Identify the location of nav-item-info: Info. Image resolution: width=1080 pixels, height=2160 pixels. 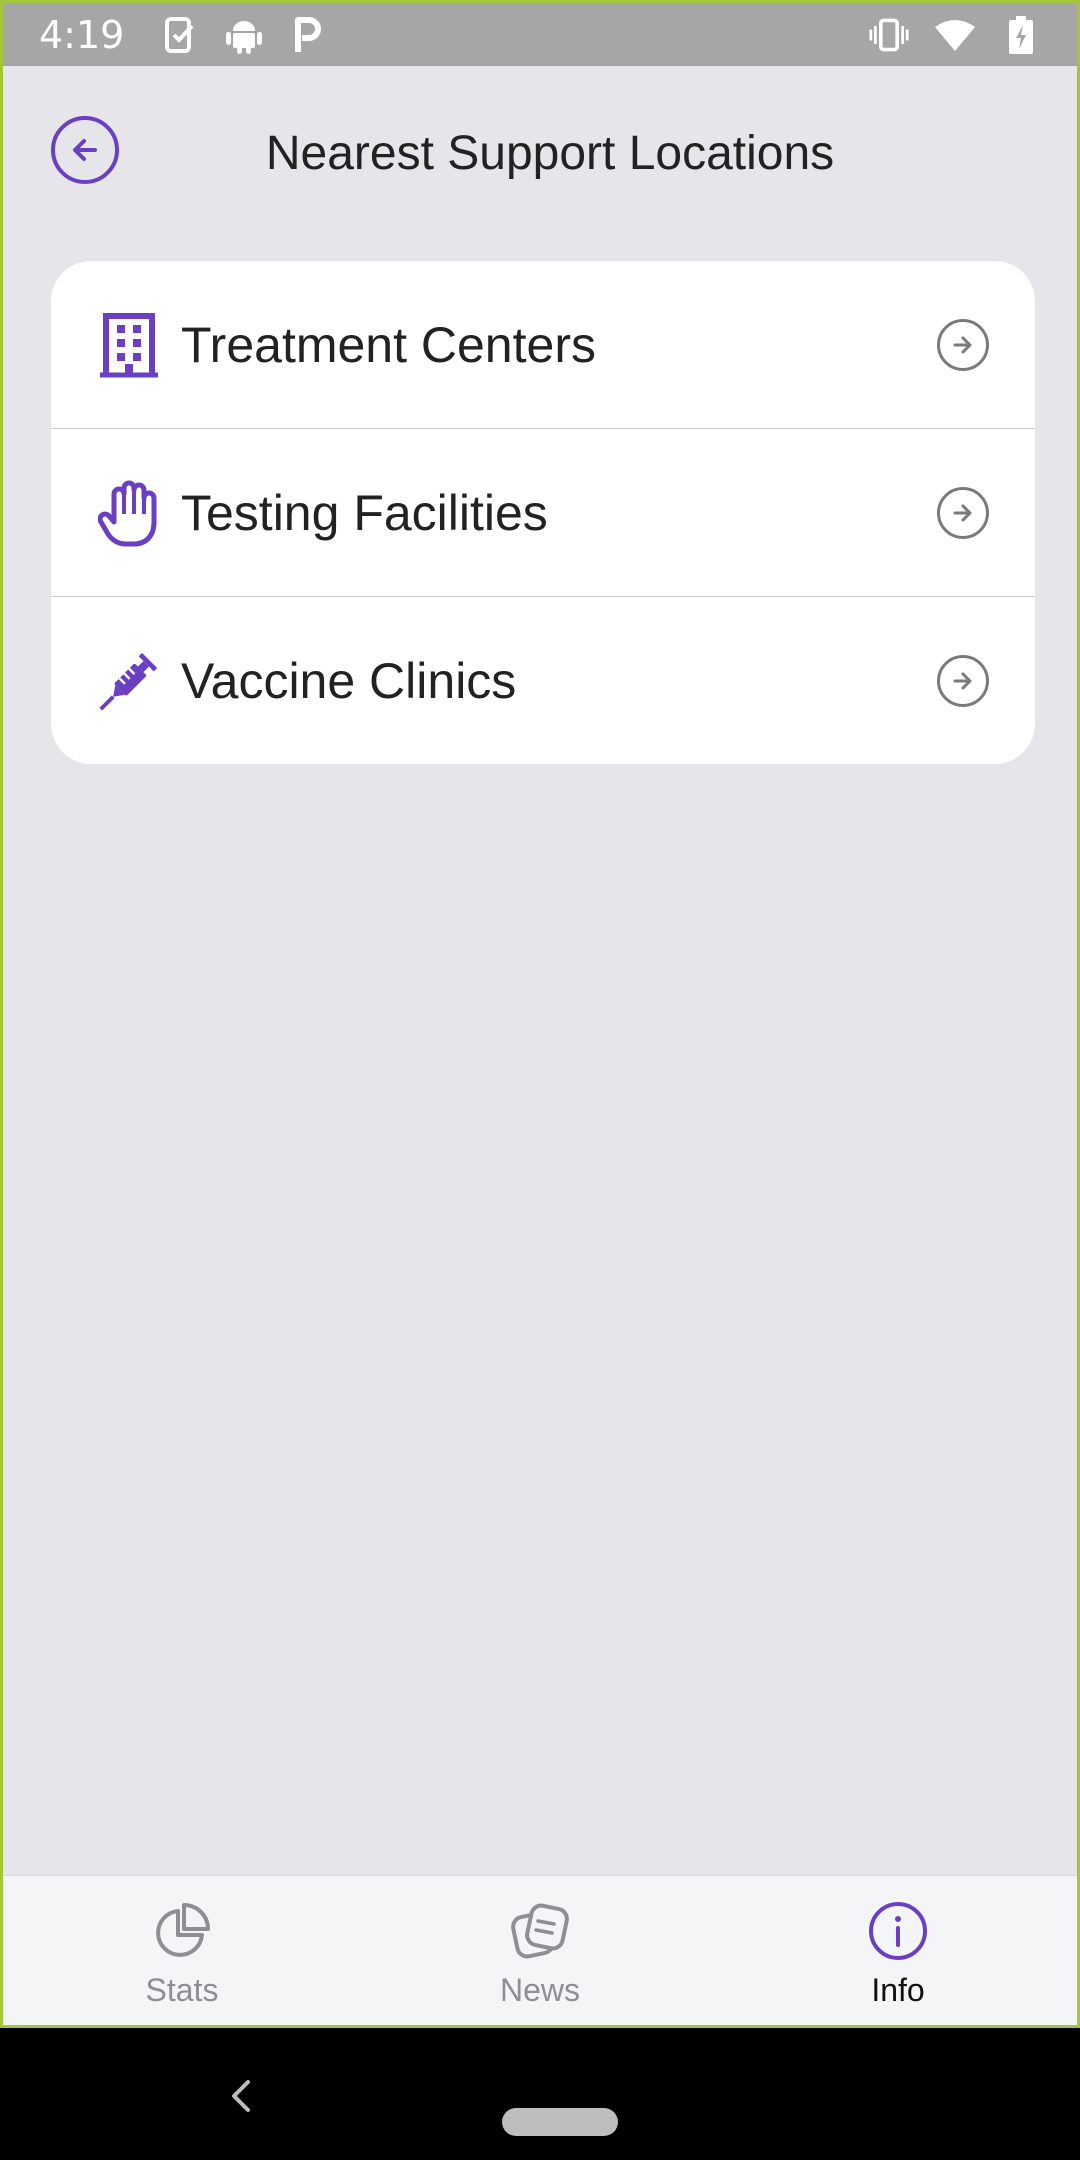
(898, 1950).